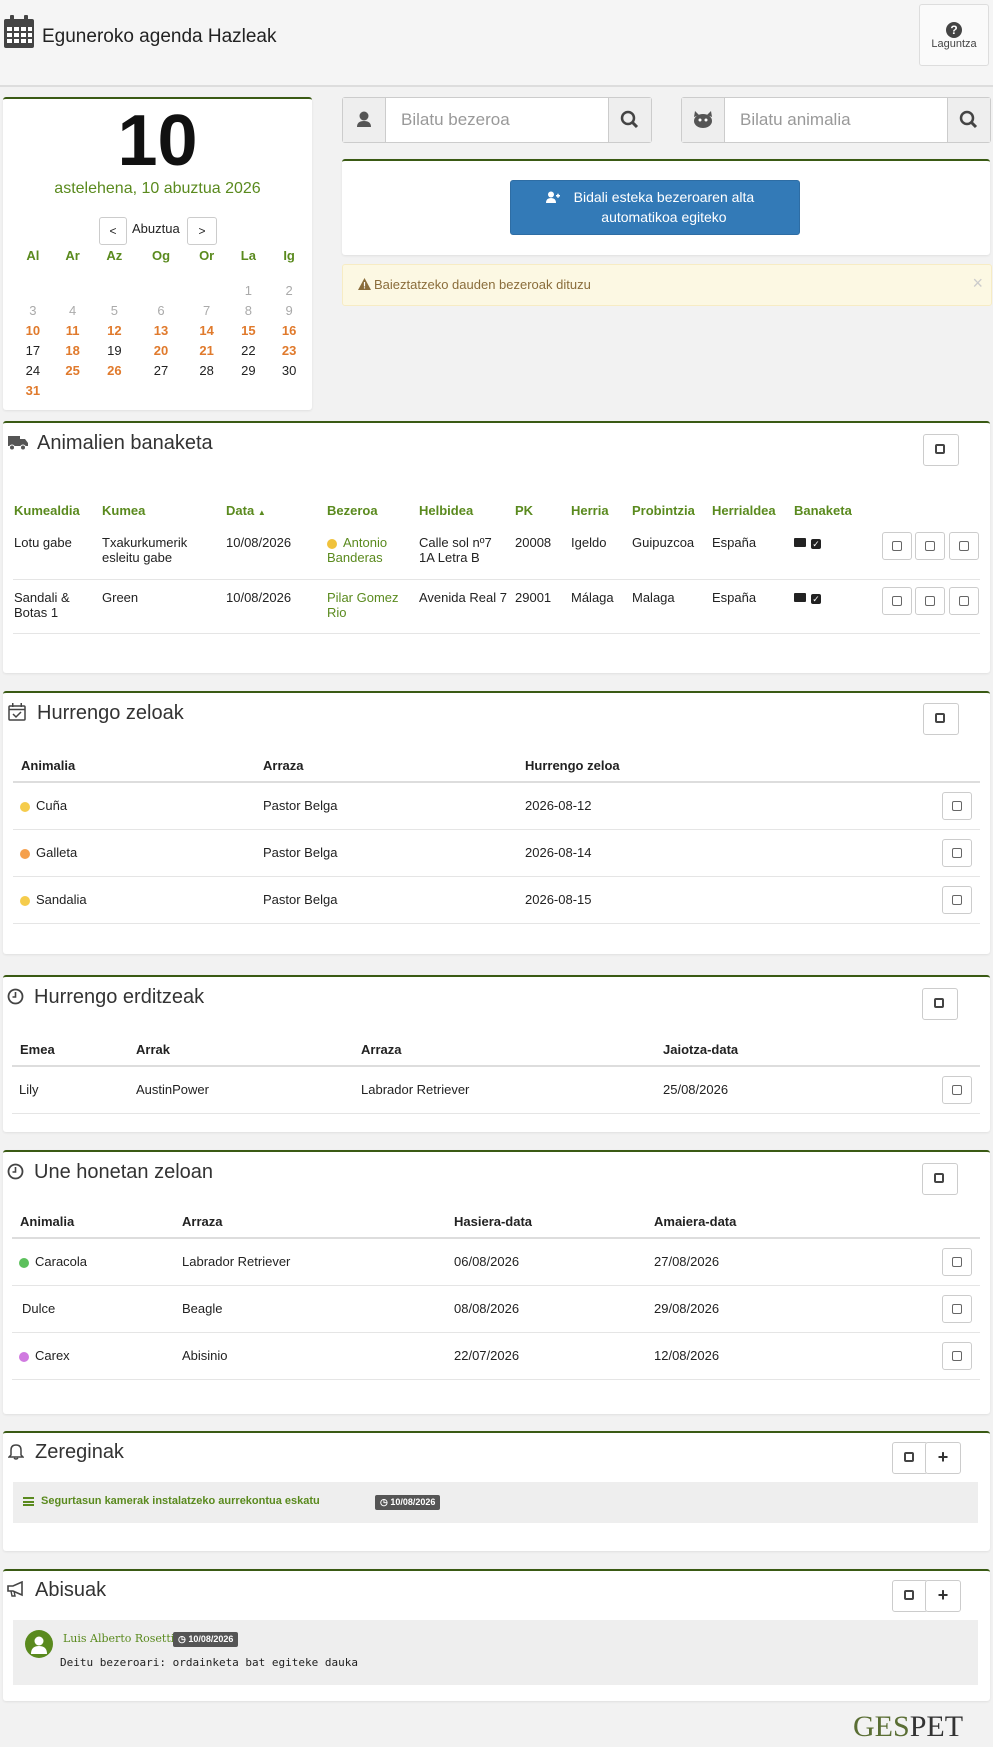  I want to click on notice-author: Luis Alberto Rosetti, so click(118, 1638).